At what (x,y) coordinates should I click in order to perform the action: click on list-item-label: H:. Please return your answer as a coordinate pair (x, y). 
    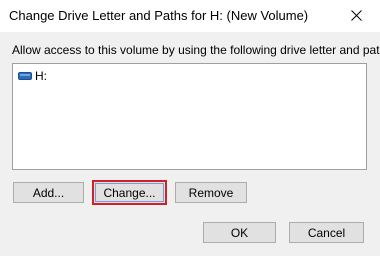
    Looking at the image, I should click on (41, 76).